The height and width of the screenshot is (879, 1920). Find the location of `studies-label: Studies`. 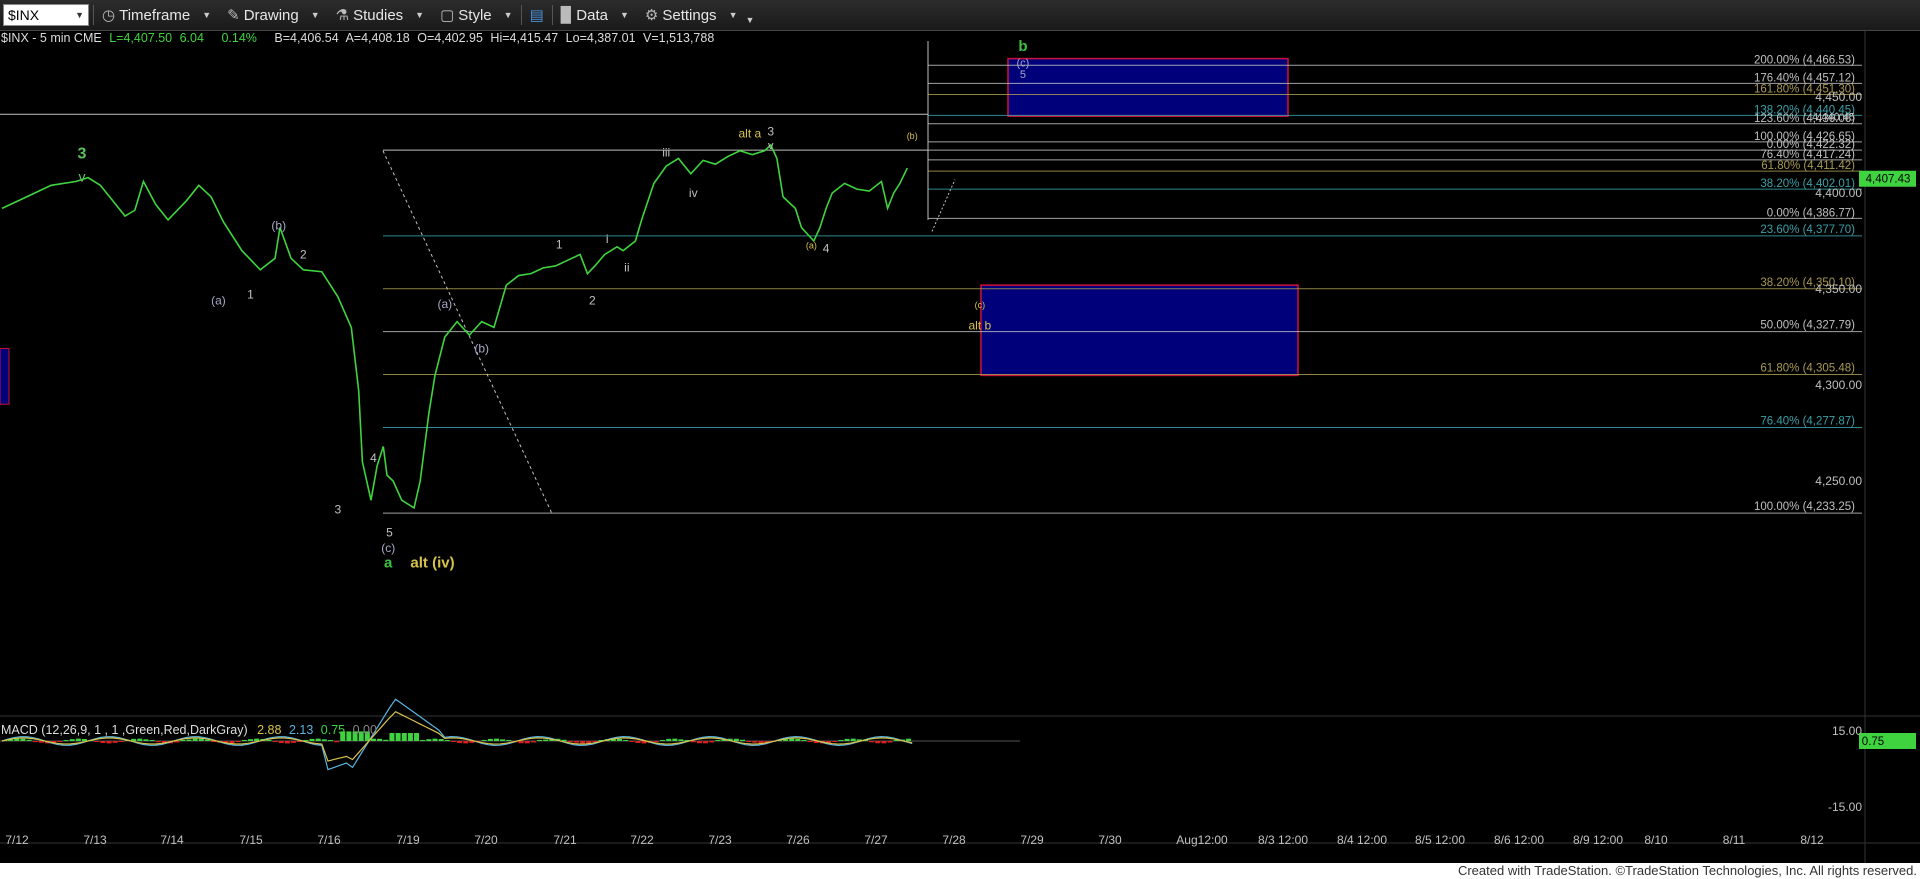

studies-label: Studies is located at coordinates (378, 15).